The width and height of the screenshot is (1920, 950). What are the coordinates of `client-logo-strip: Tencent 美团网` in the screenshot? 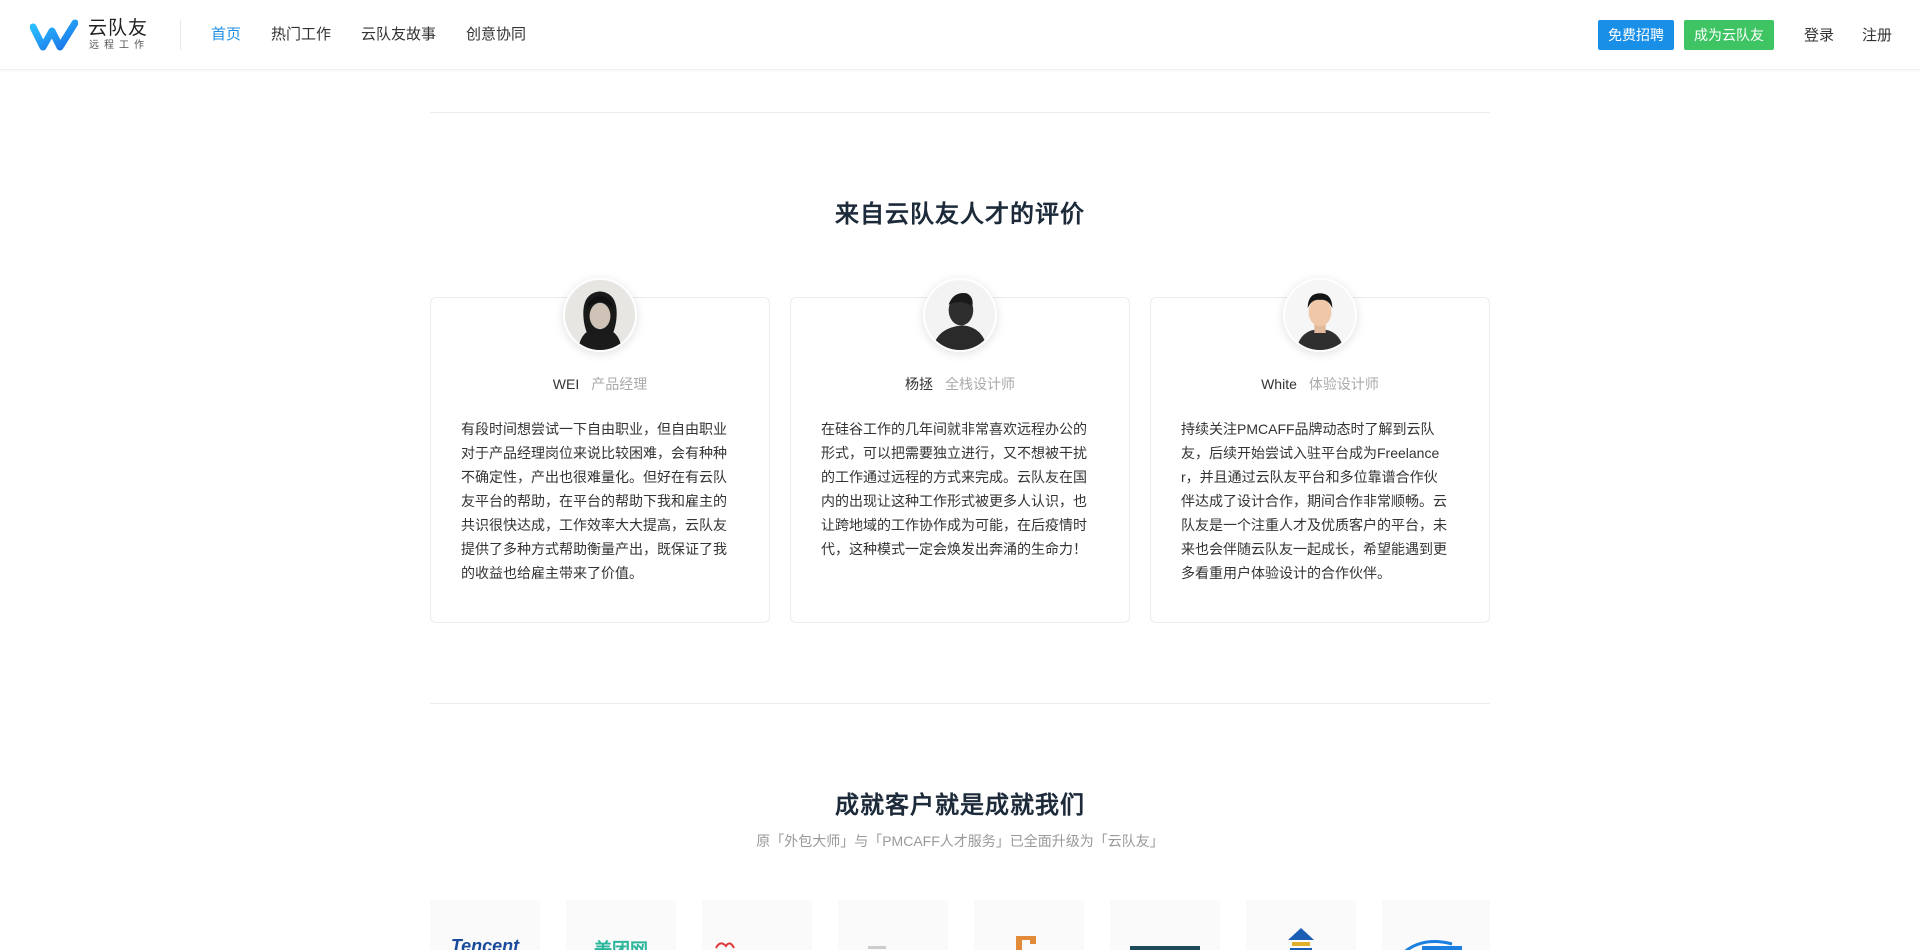 It's located at (960, 925).